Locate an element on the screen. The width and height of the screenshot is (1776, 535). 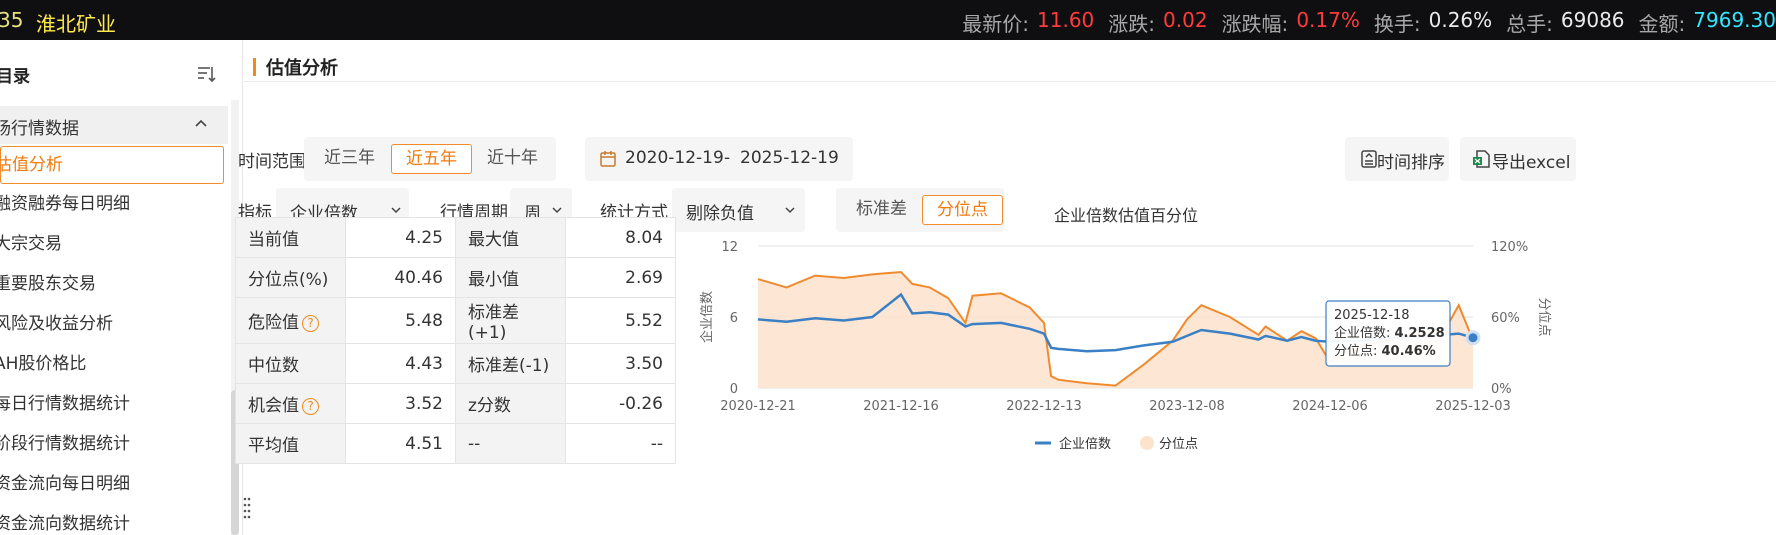
sidebar-group-market: 场行情数据 is located at coordinates (114, 125).